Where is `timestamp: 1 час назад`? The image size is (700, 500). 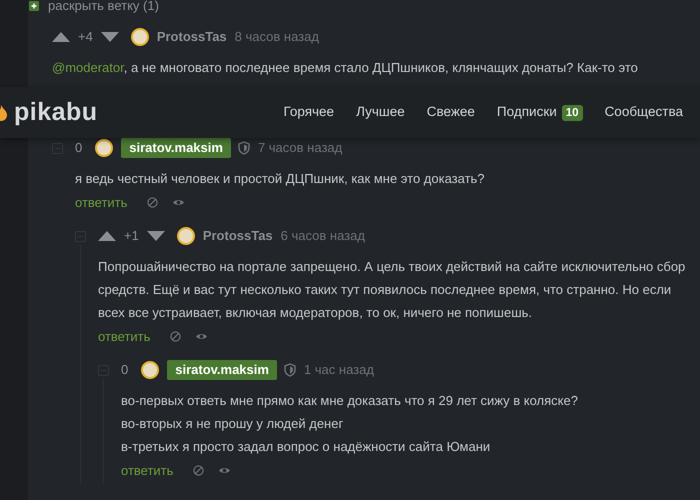
timestamp: 1 час назад is located at coordinates (339, 369).